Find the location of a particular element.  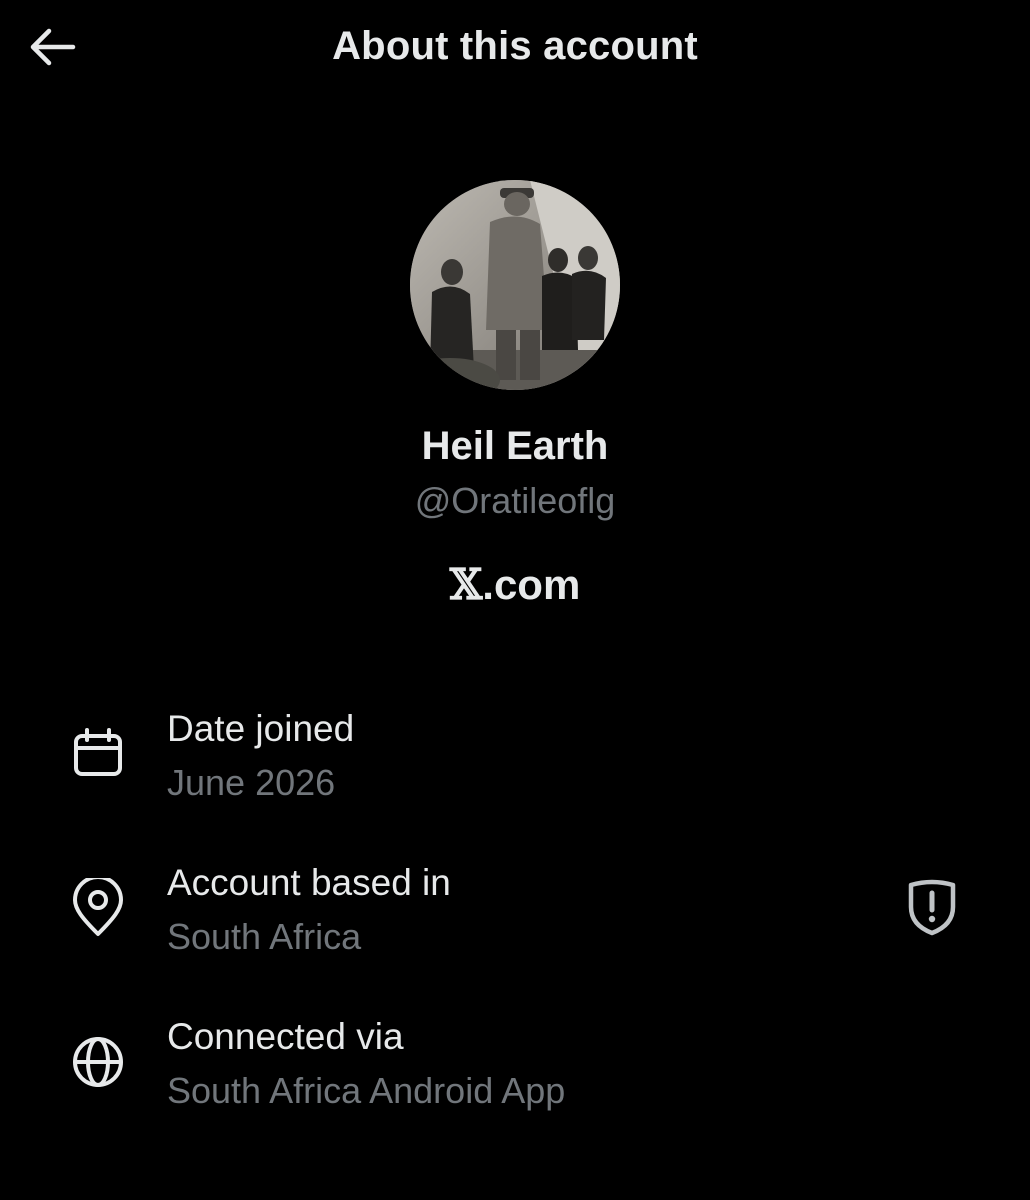

display-name: Heil Earth is located at coordinates (515, 446).